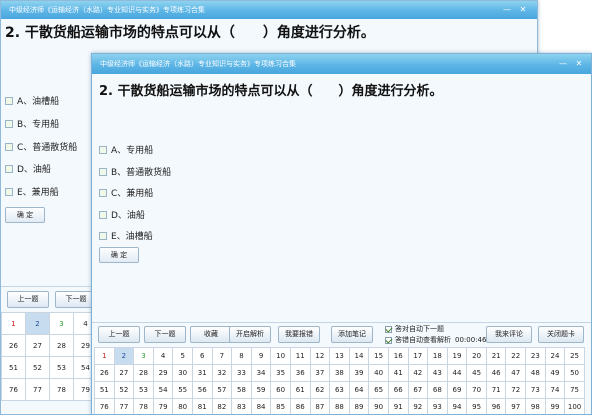 The height and width of the screenshot is (415, 592). I want to click on grid-cell: 31, so click(202, 373).